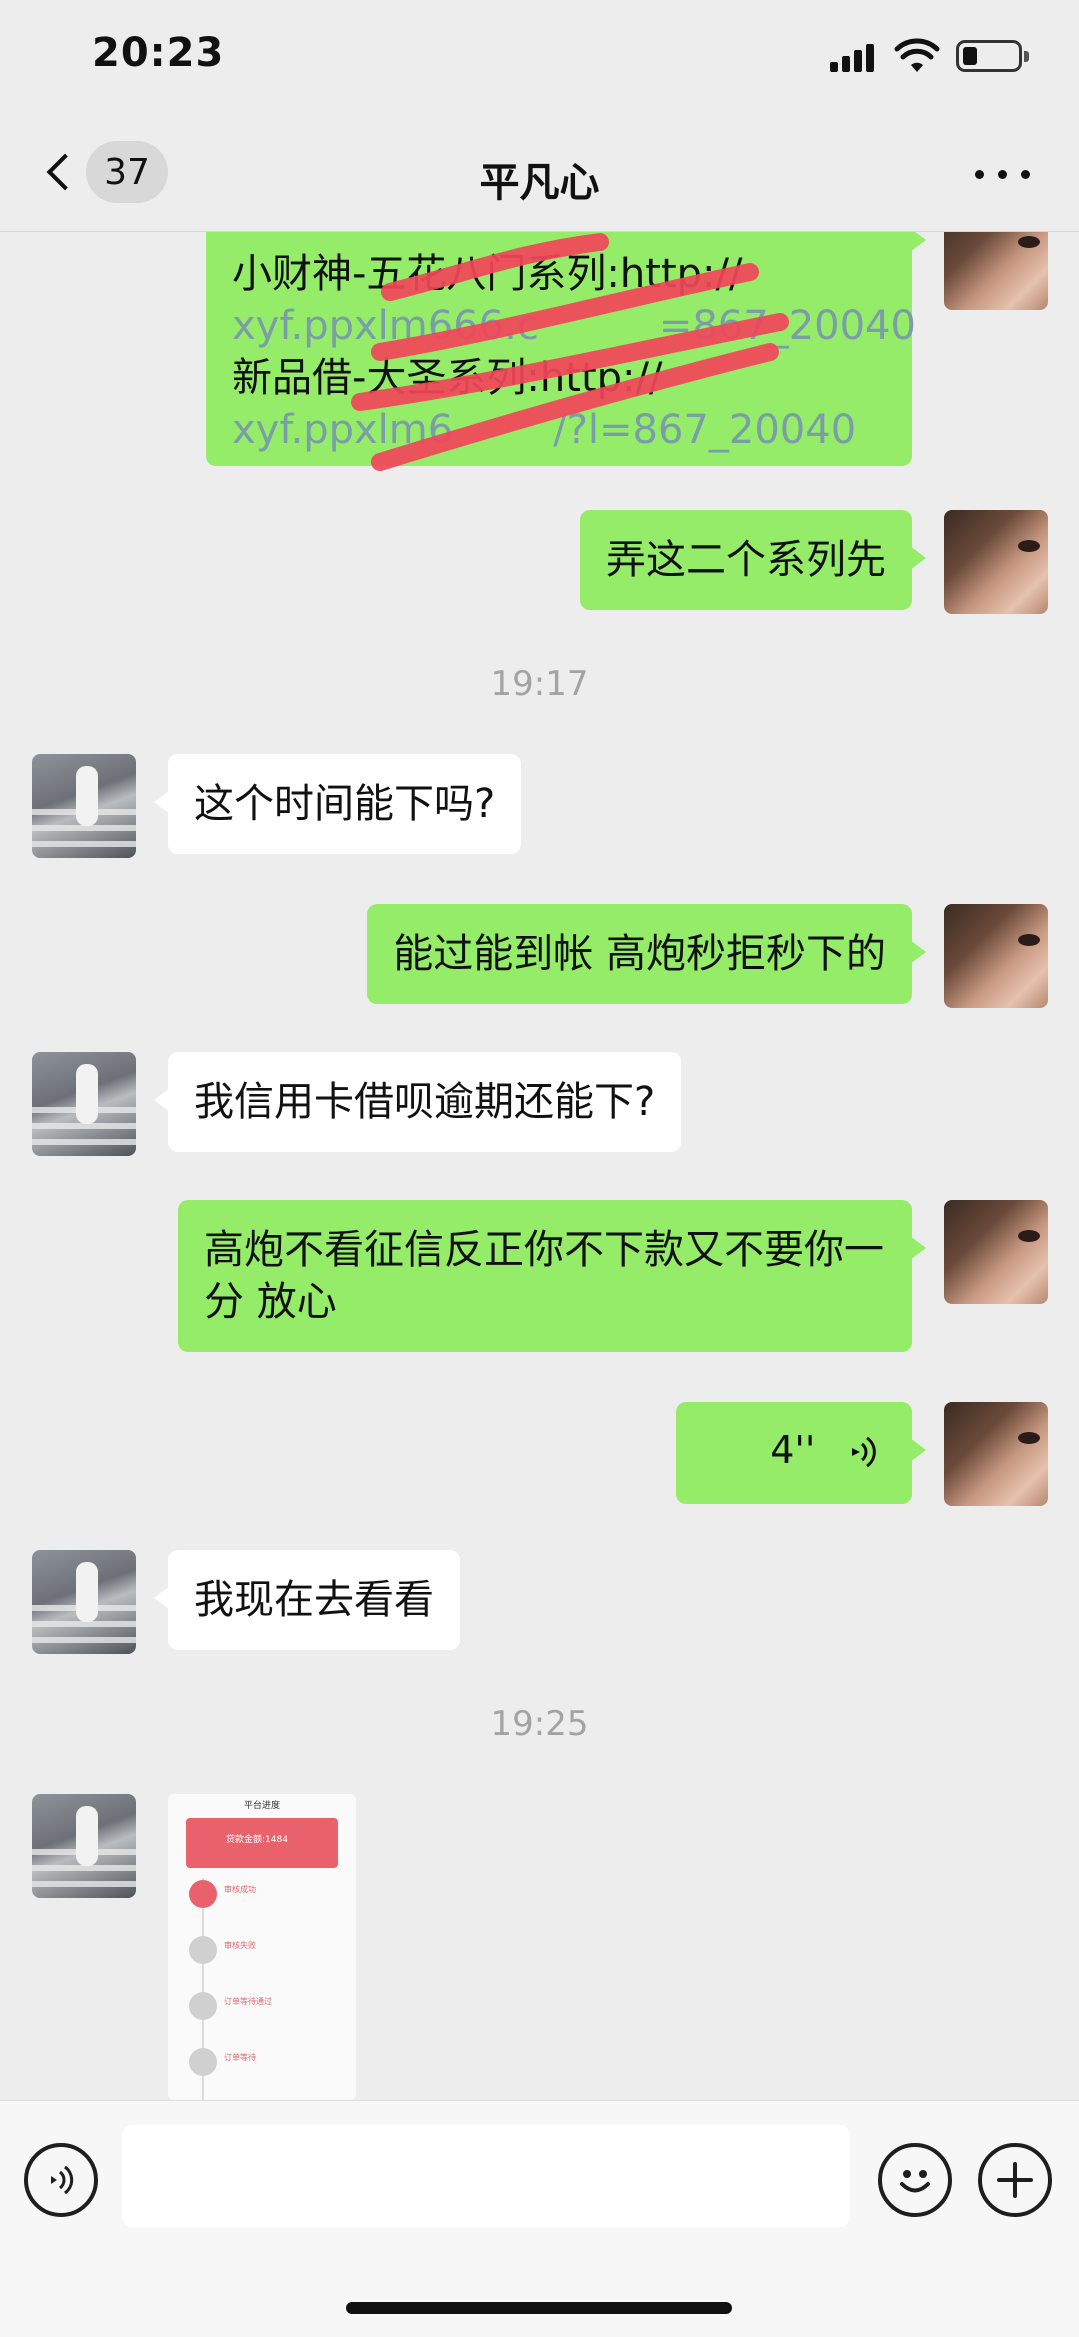  I want to click on step-doc-icon, so click(203, 2062).